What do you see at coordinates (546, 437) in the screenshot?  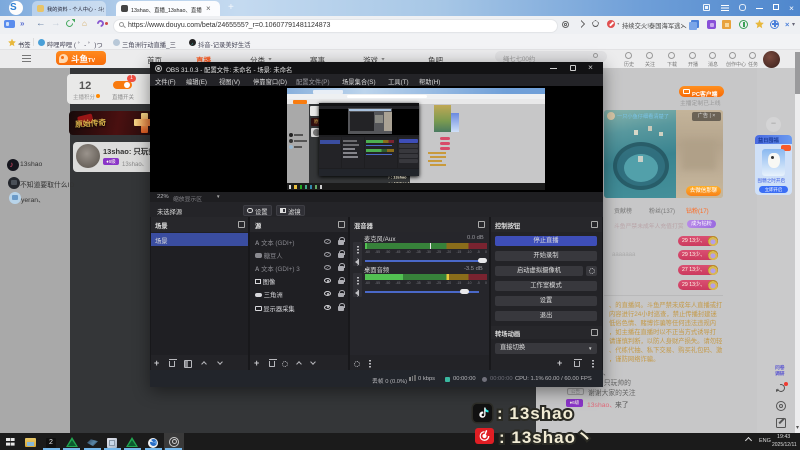 I see `svg-text:: 13shao丶: : 13shao丶` at bounding box center [546, 437].